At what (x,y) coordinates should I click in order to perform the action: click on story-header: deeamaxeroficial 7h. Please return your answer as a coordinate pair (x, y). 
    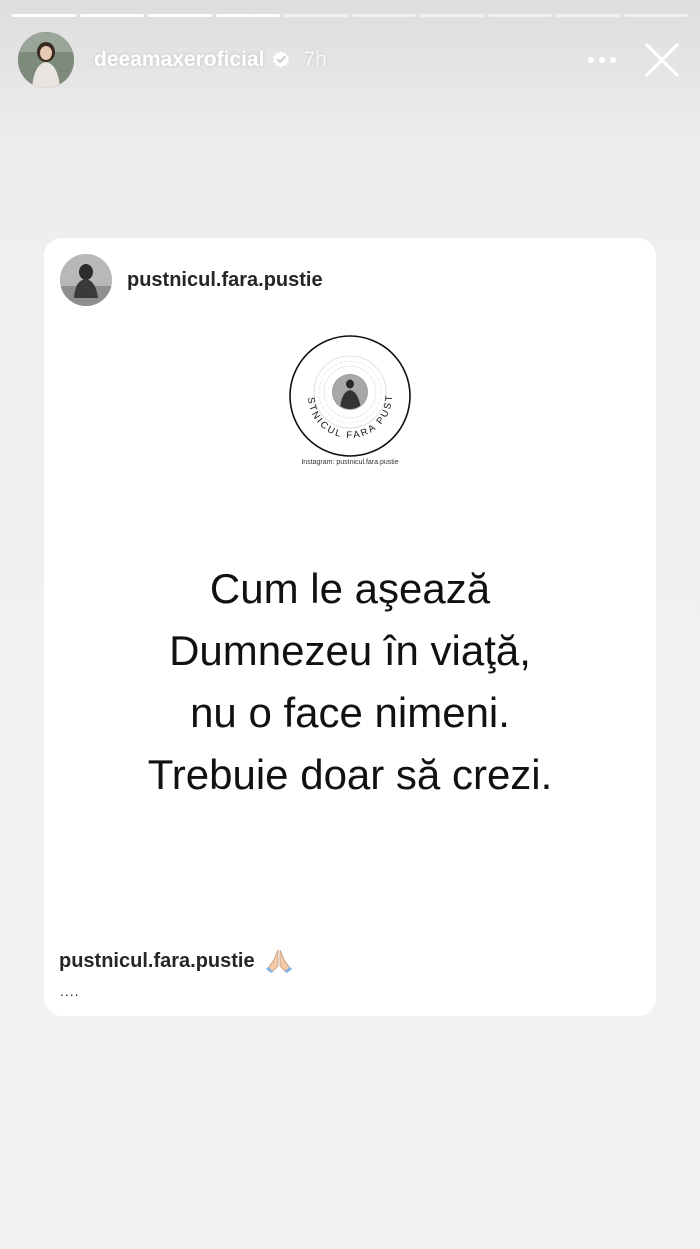
    Looking at the image, I should click on (351, 60).